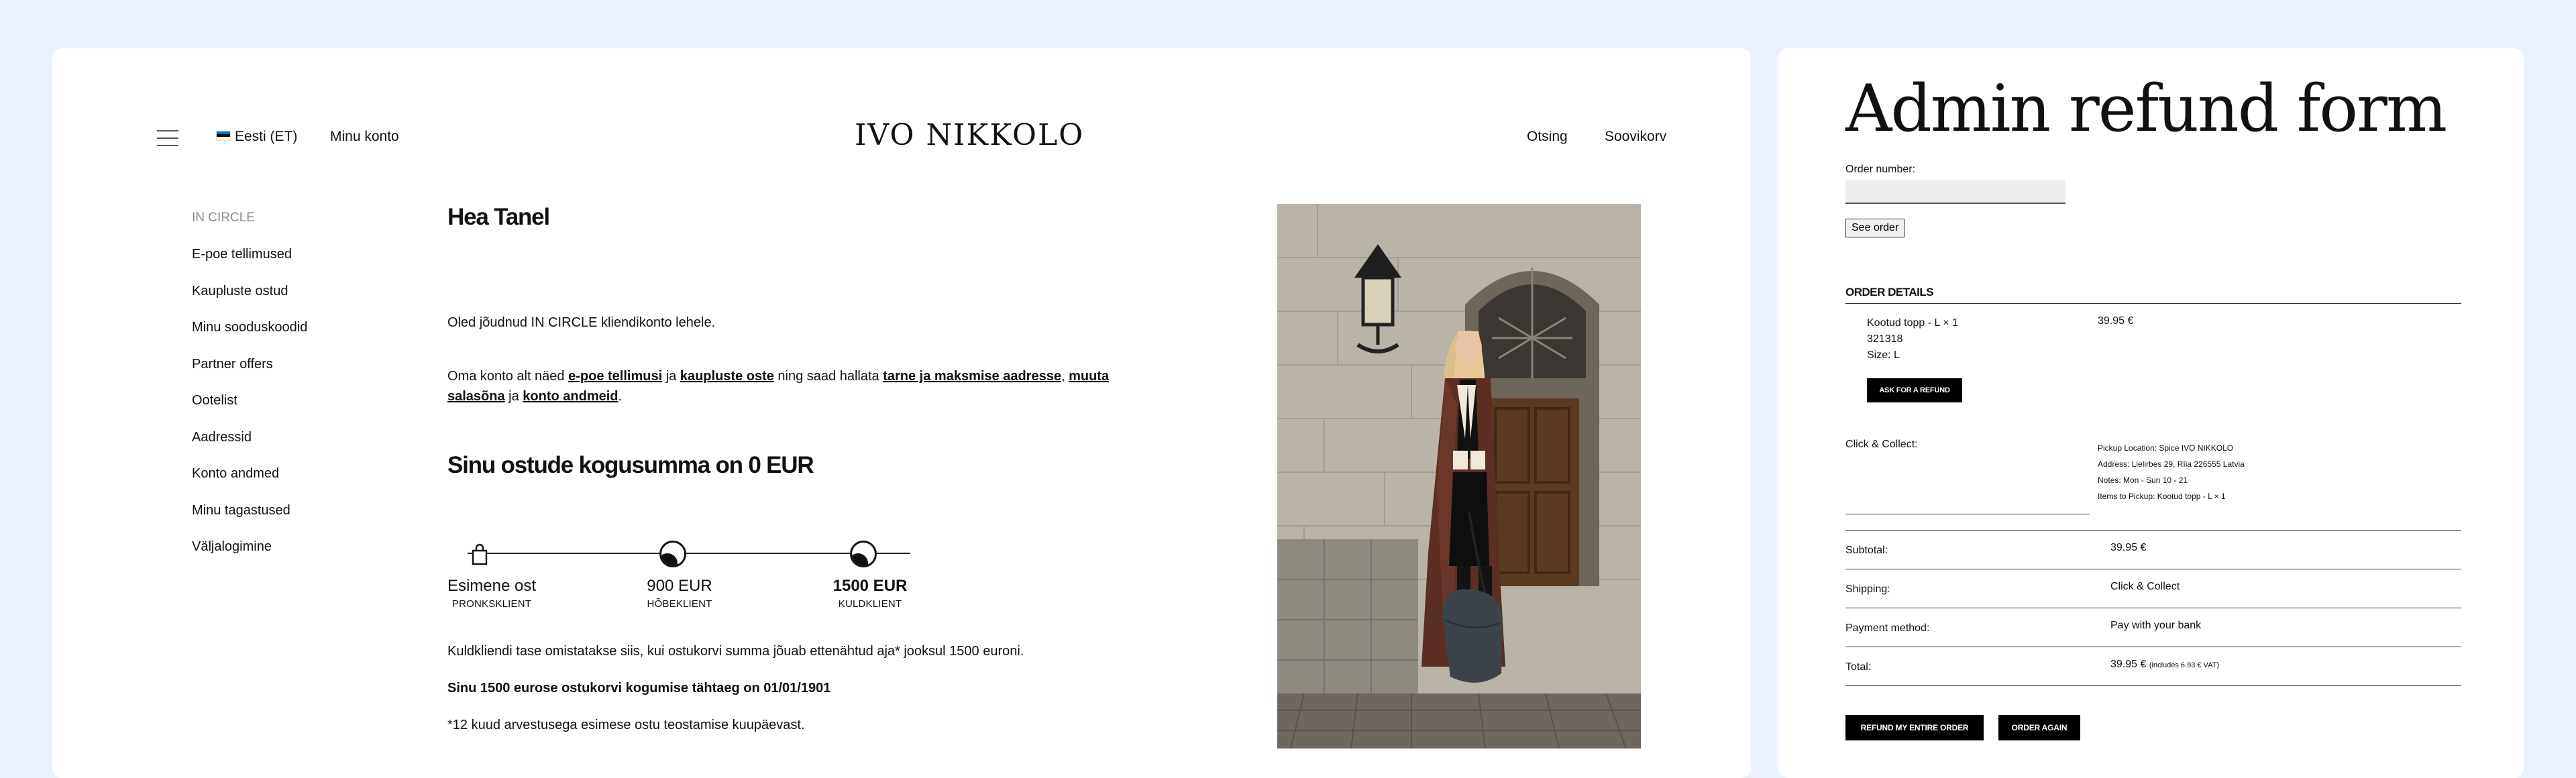 The image size is (2576, 778). Describe the element at coordinates (2145, 586) in the screenshot. I see `shipping-value: Click & Collect` at that location.